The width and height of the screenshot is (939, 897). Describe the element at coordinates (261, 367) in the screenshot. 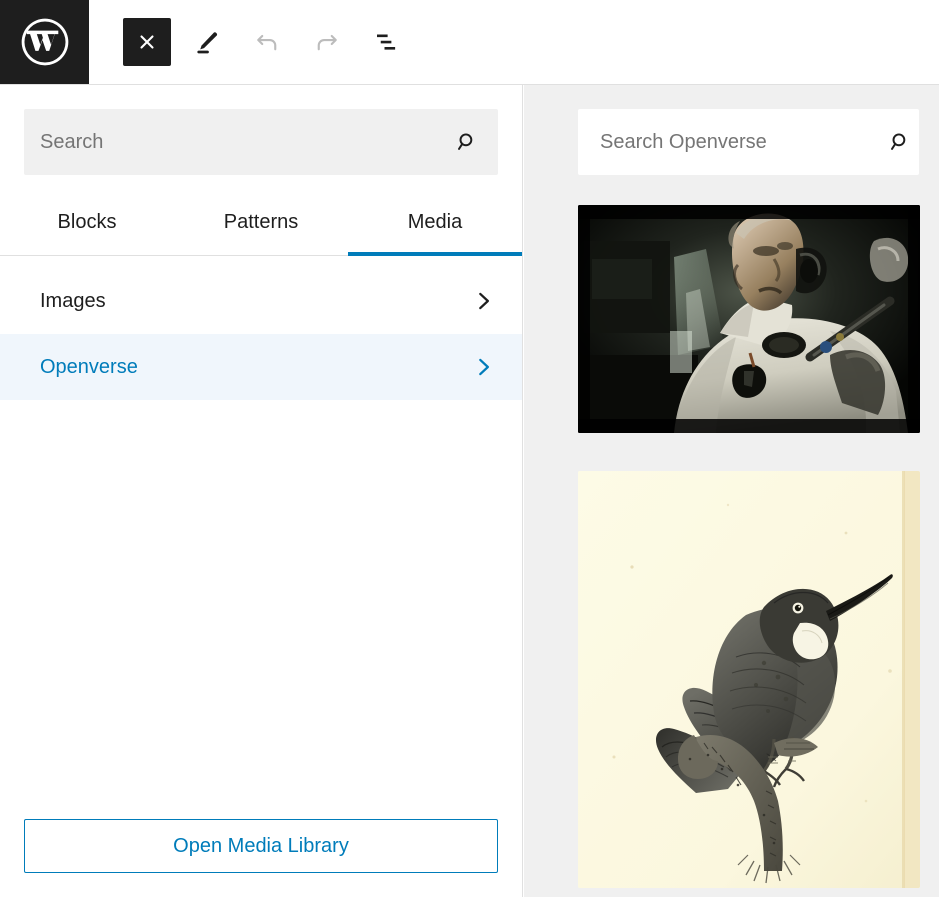

I see `sidebar-item-openverse: Openverse` at that location.